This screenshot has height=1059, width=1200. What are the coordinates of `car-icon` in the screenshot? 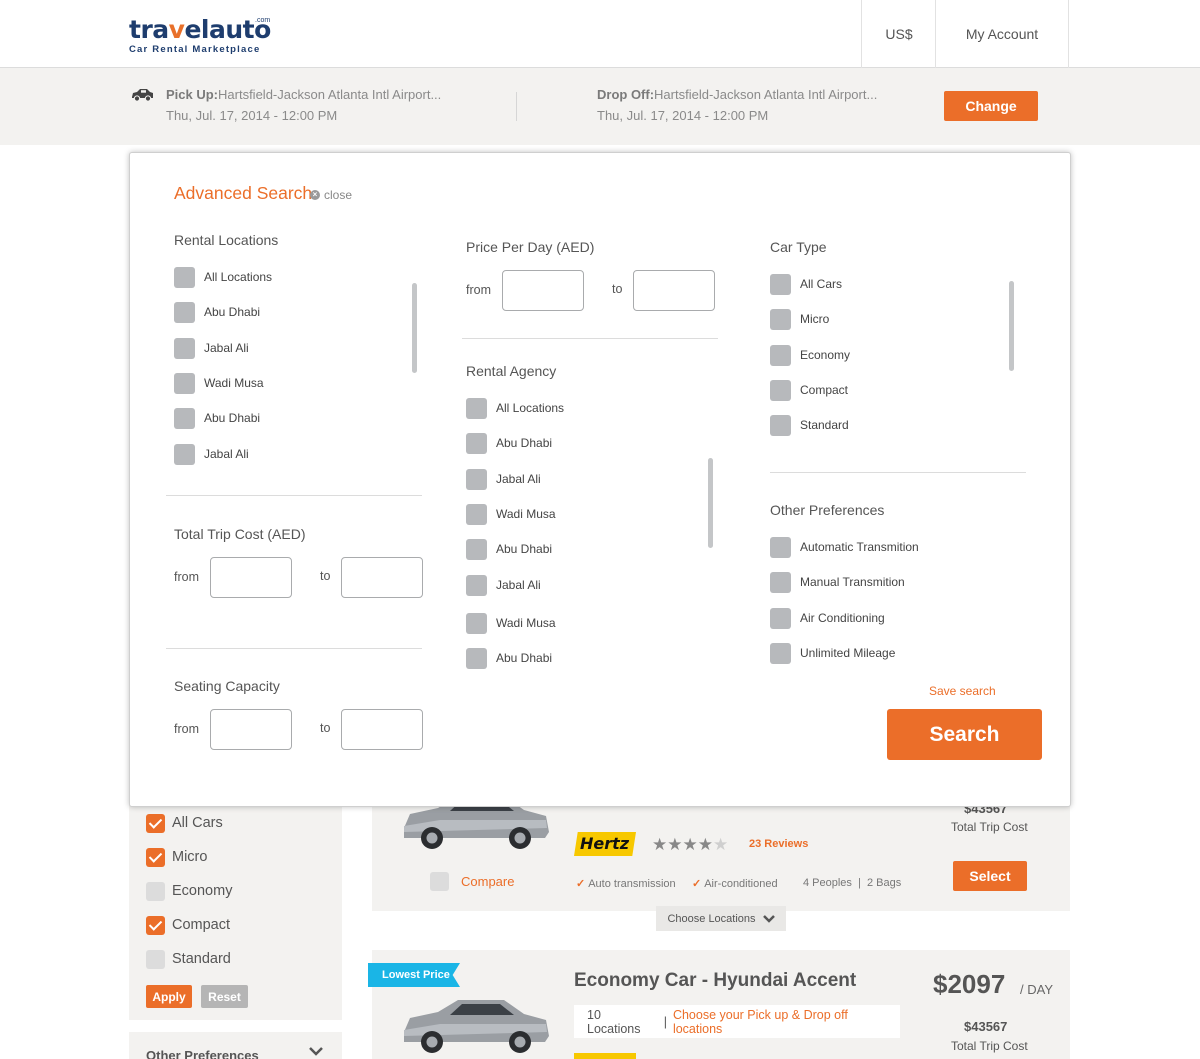 It's located at (142, 95).